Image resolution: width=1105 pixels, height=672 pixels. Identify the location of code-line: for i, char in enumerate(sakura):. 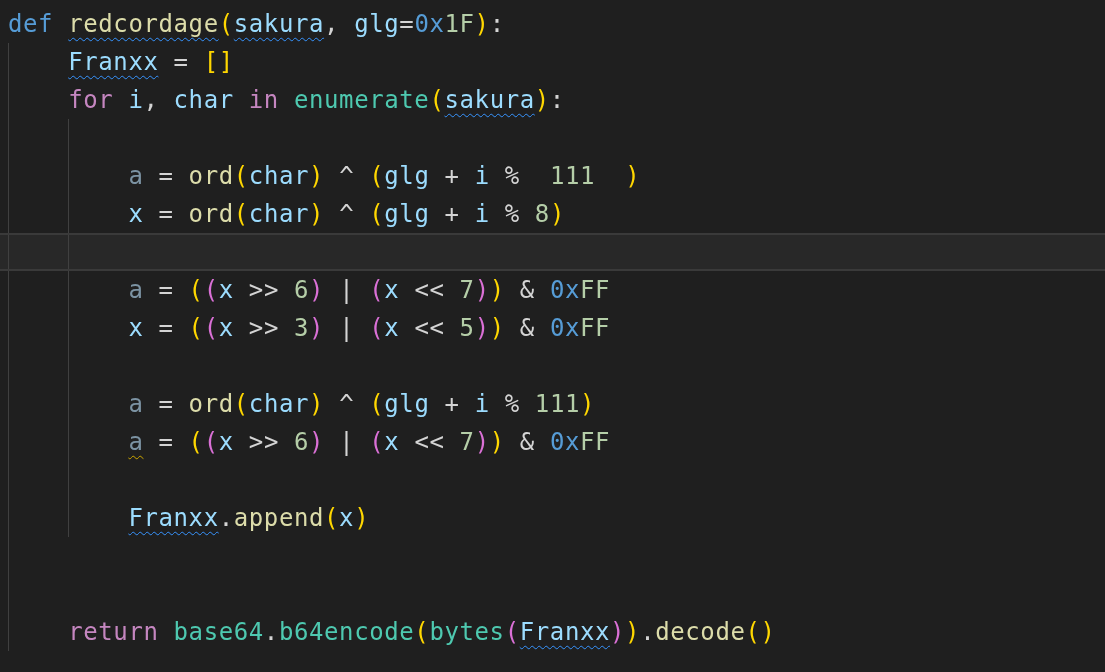
(316, 100).